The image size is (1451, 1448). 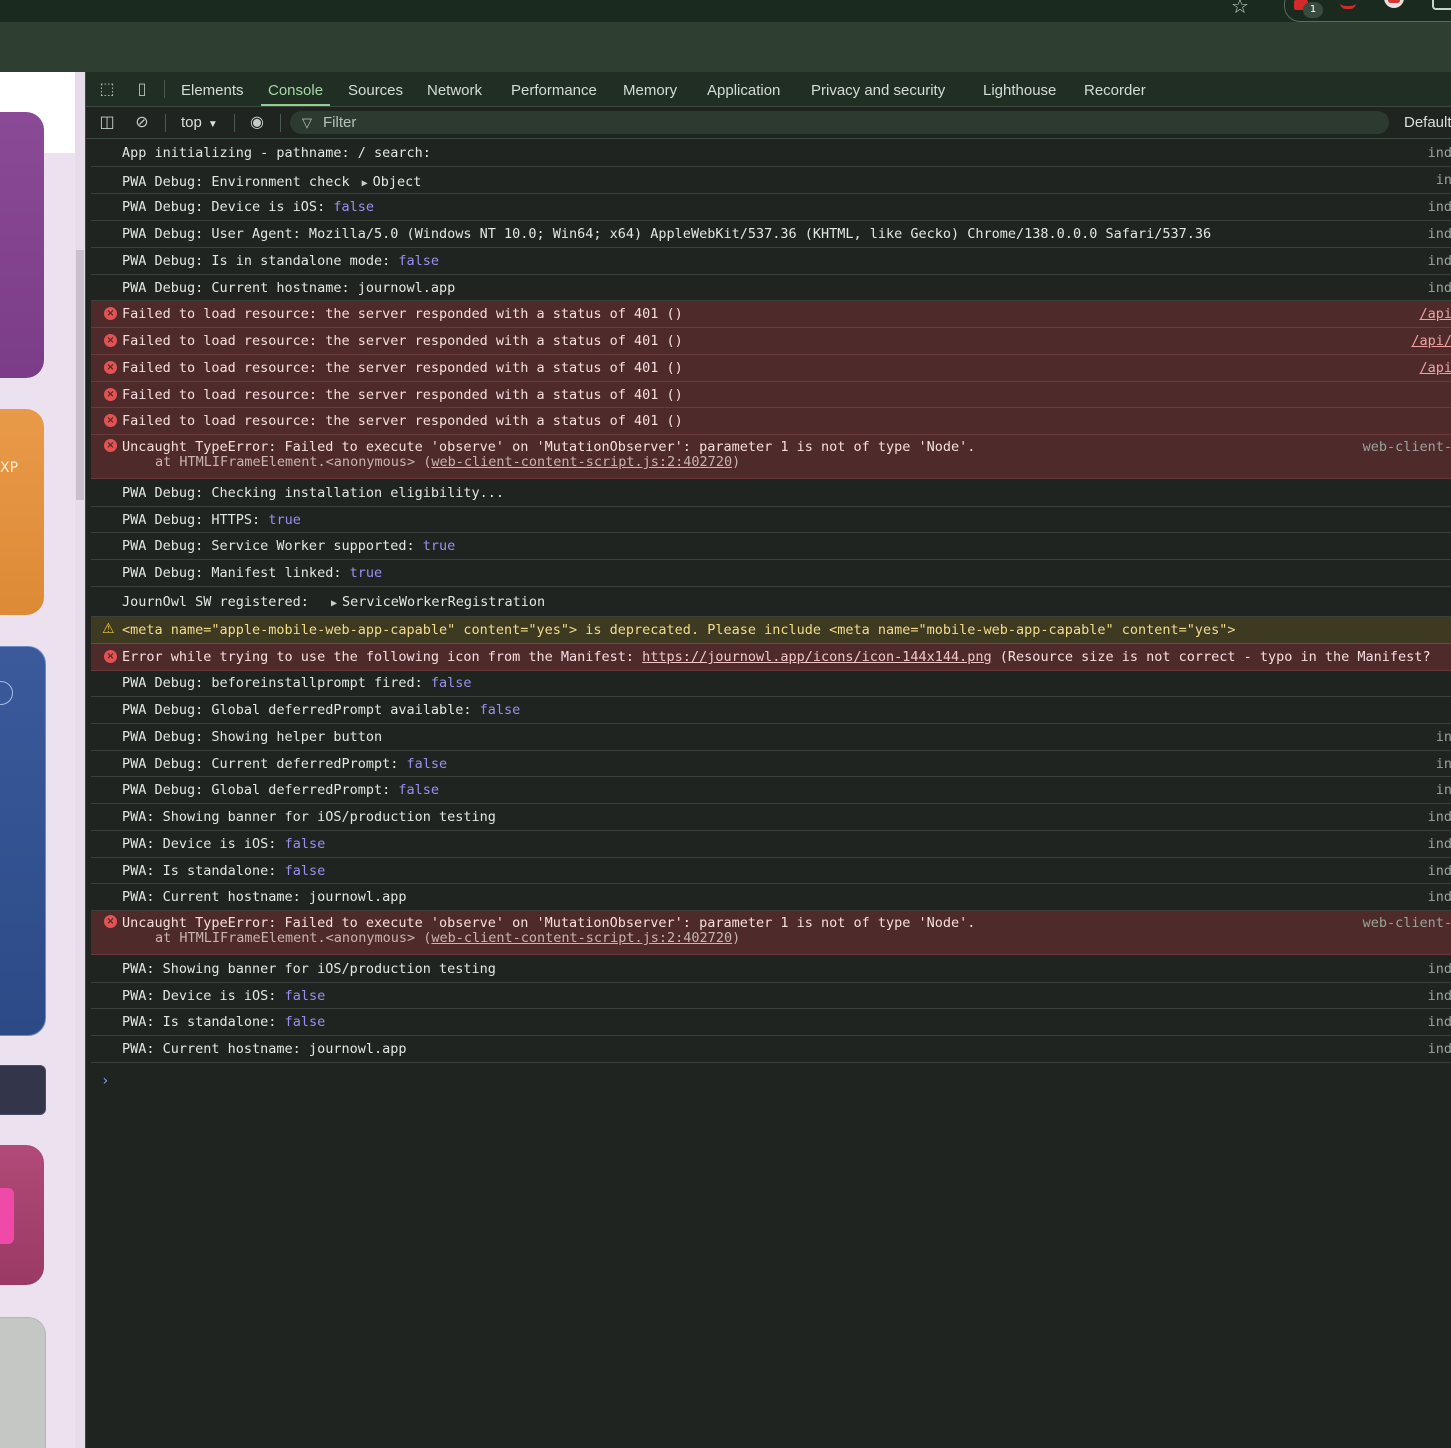 I want to click on filter-placeholder: Filter, so click(x=340, y=122).